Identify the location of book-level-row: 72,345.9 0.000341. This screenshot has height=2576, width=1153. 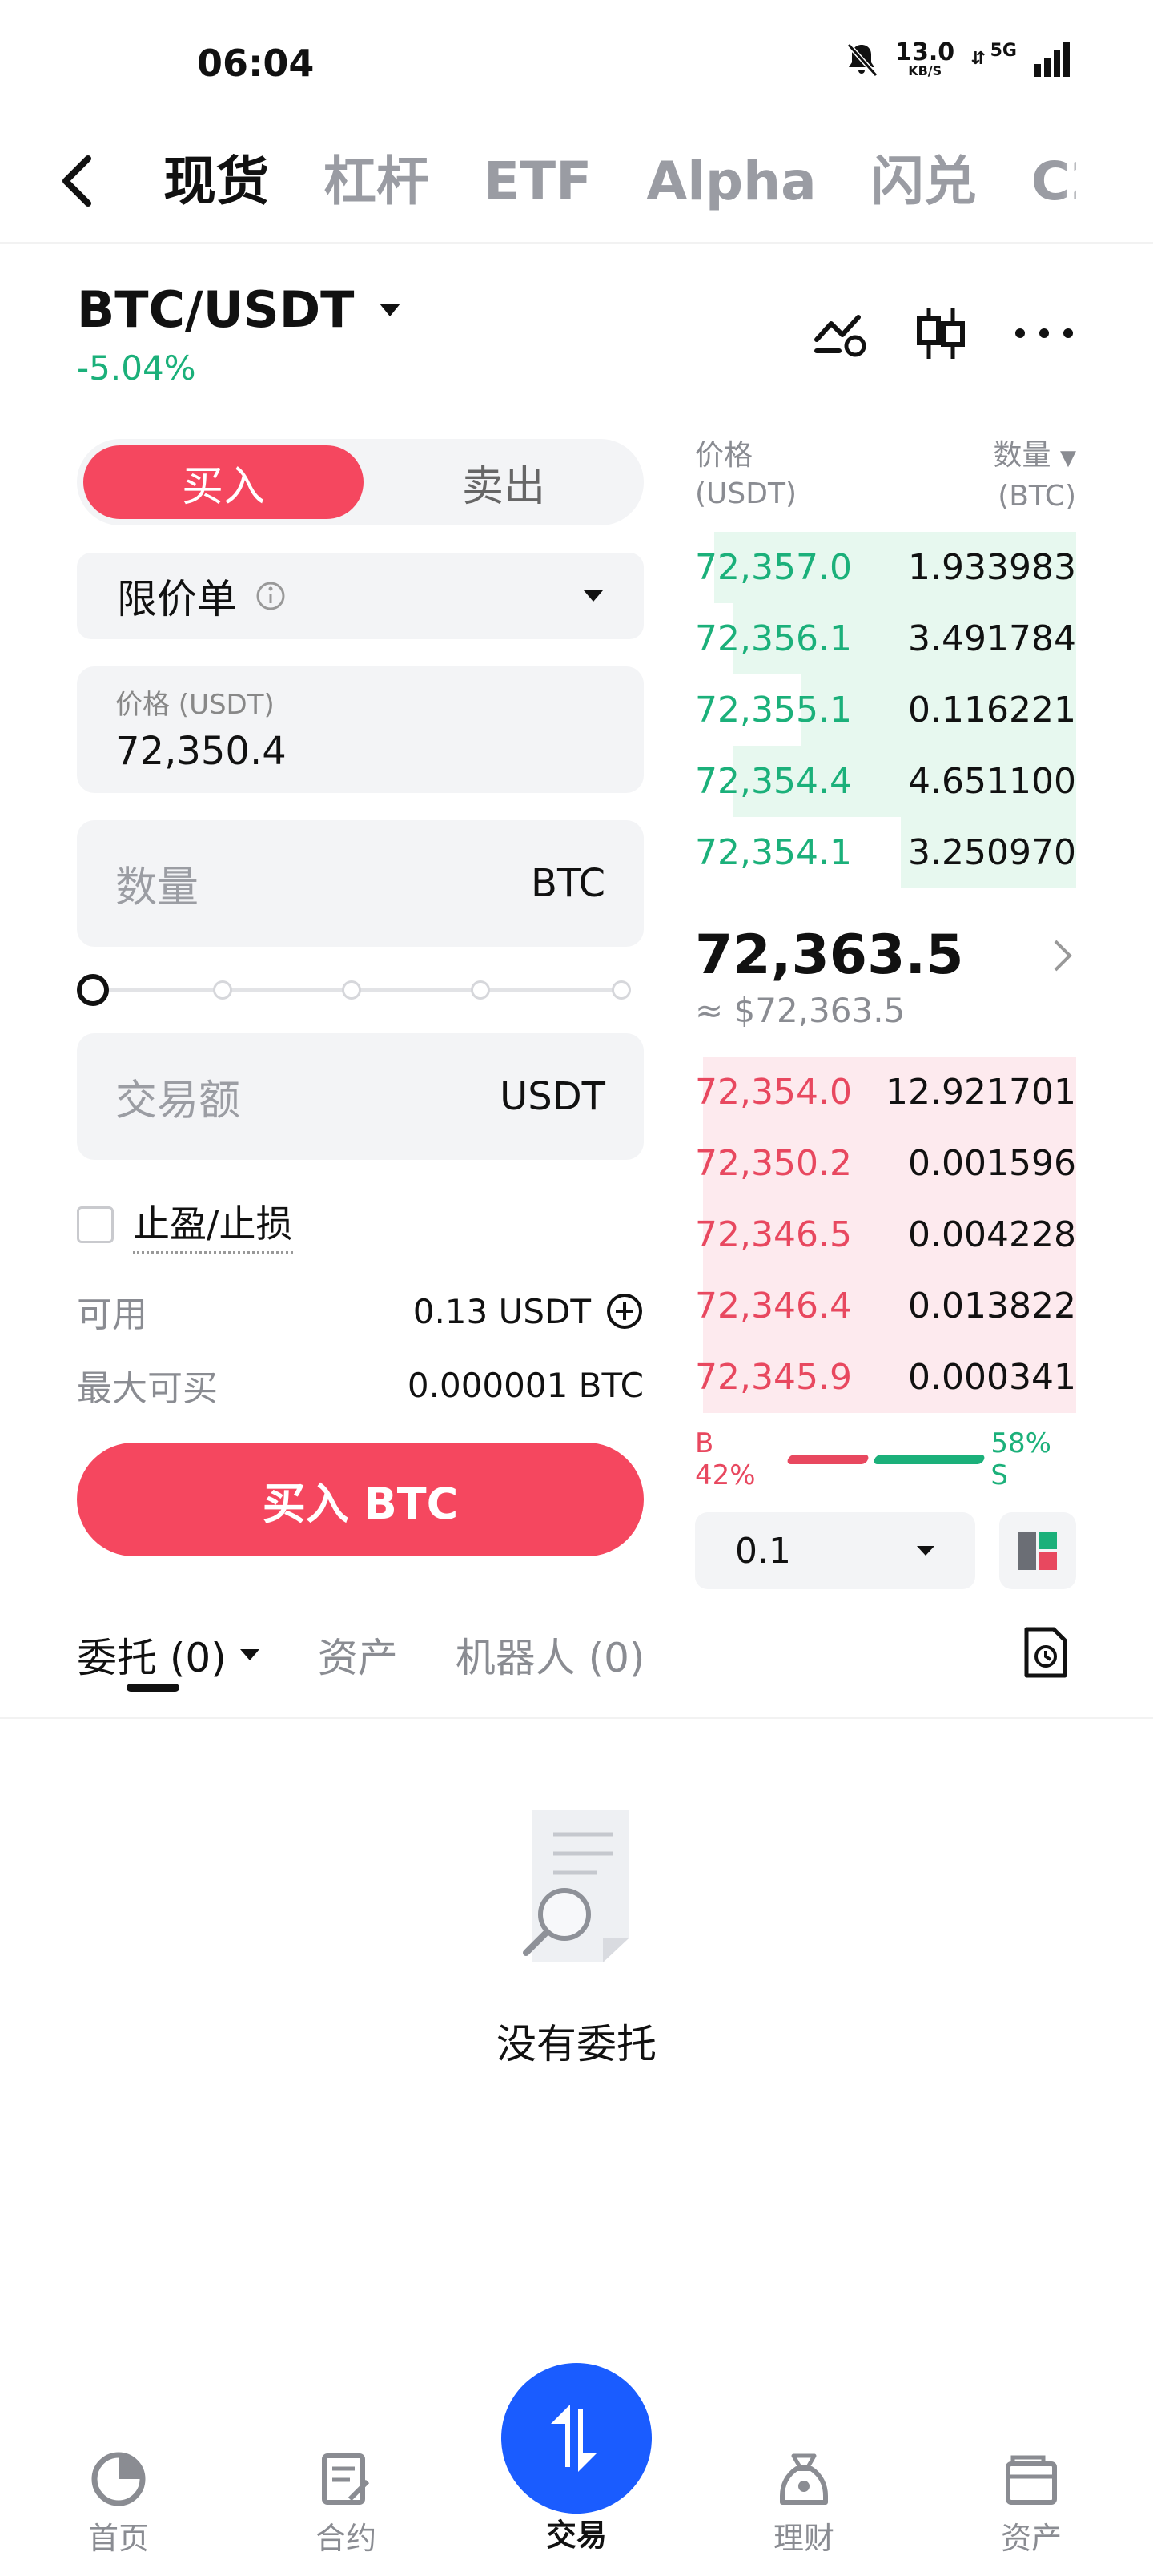
(885, 1377).